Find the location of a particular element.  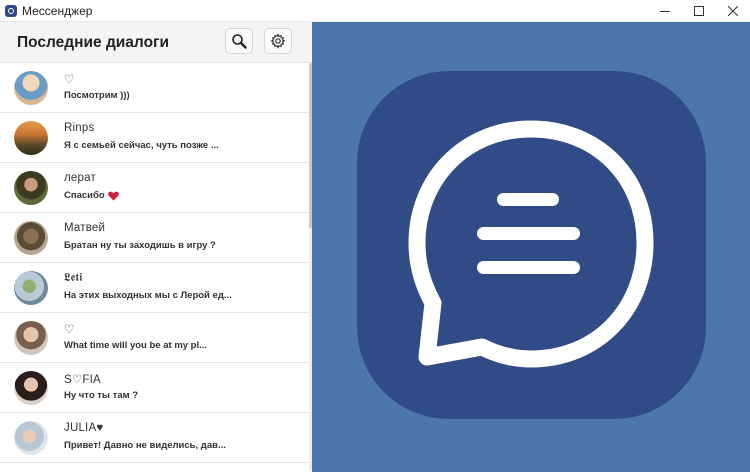

dialog-name: JULIA♥ is located at coordinates (84, 428).